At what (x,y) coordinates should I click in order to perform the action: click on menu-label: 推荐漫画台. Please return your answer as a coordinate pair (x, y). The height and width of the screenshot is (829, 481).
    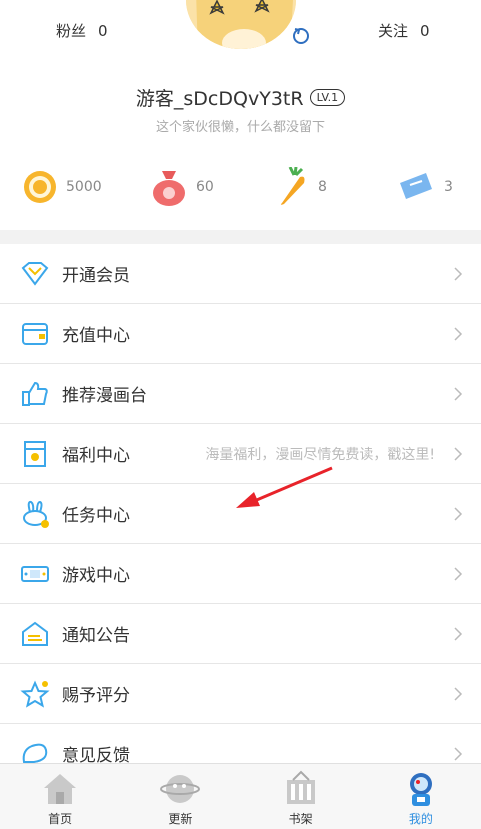
    Looking at the image, I should click on (104, 396).